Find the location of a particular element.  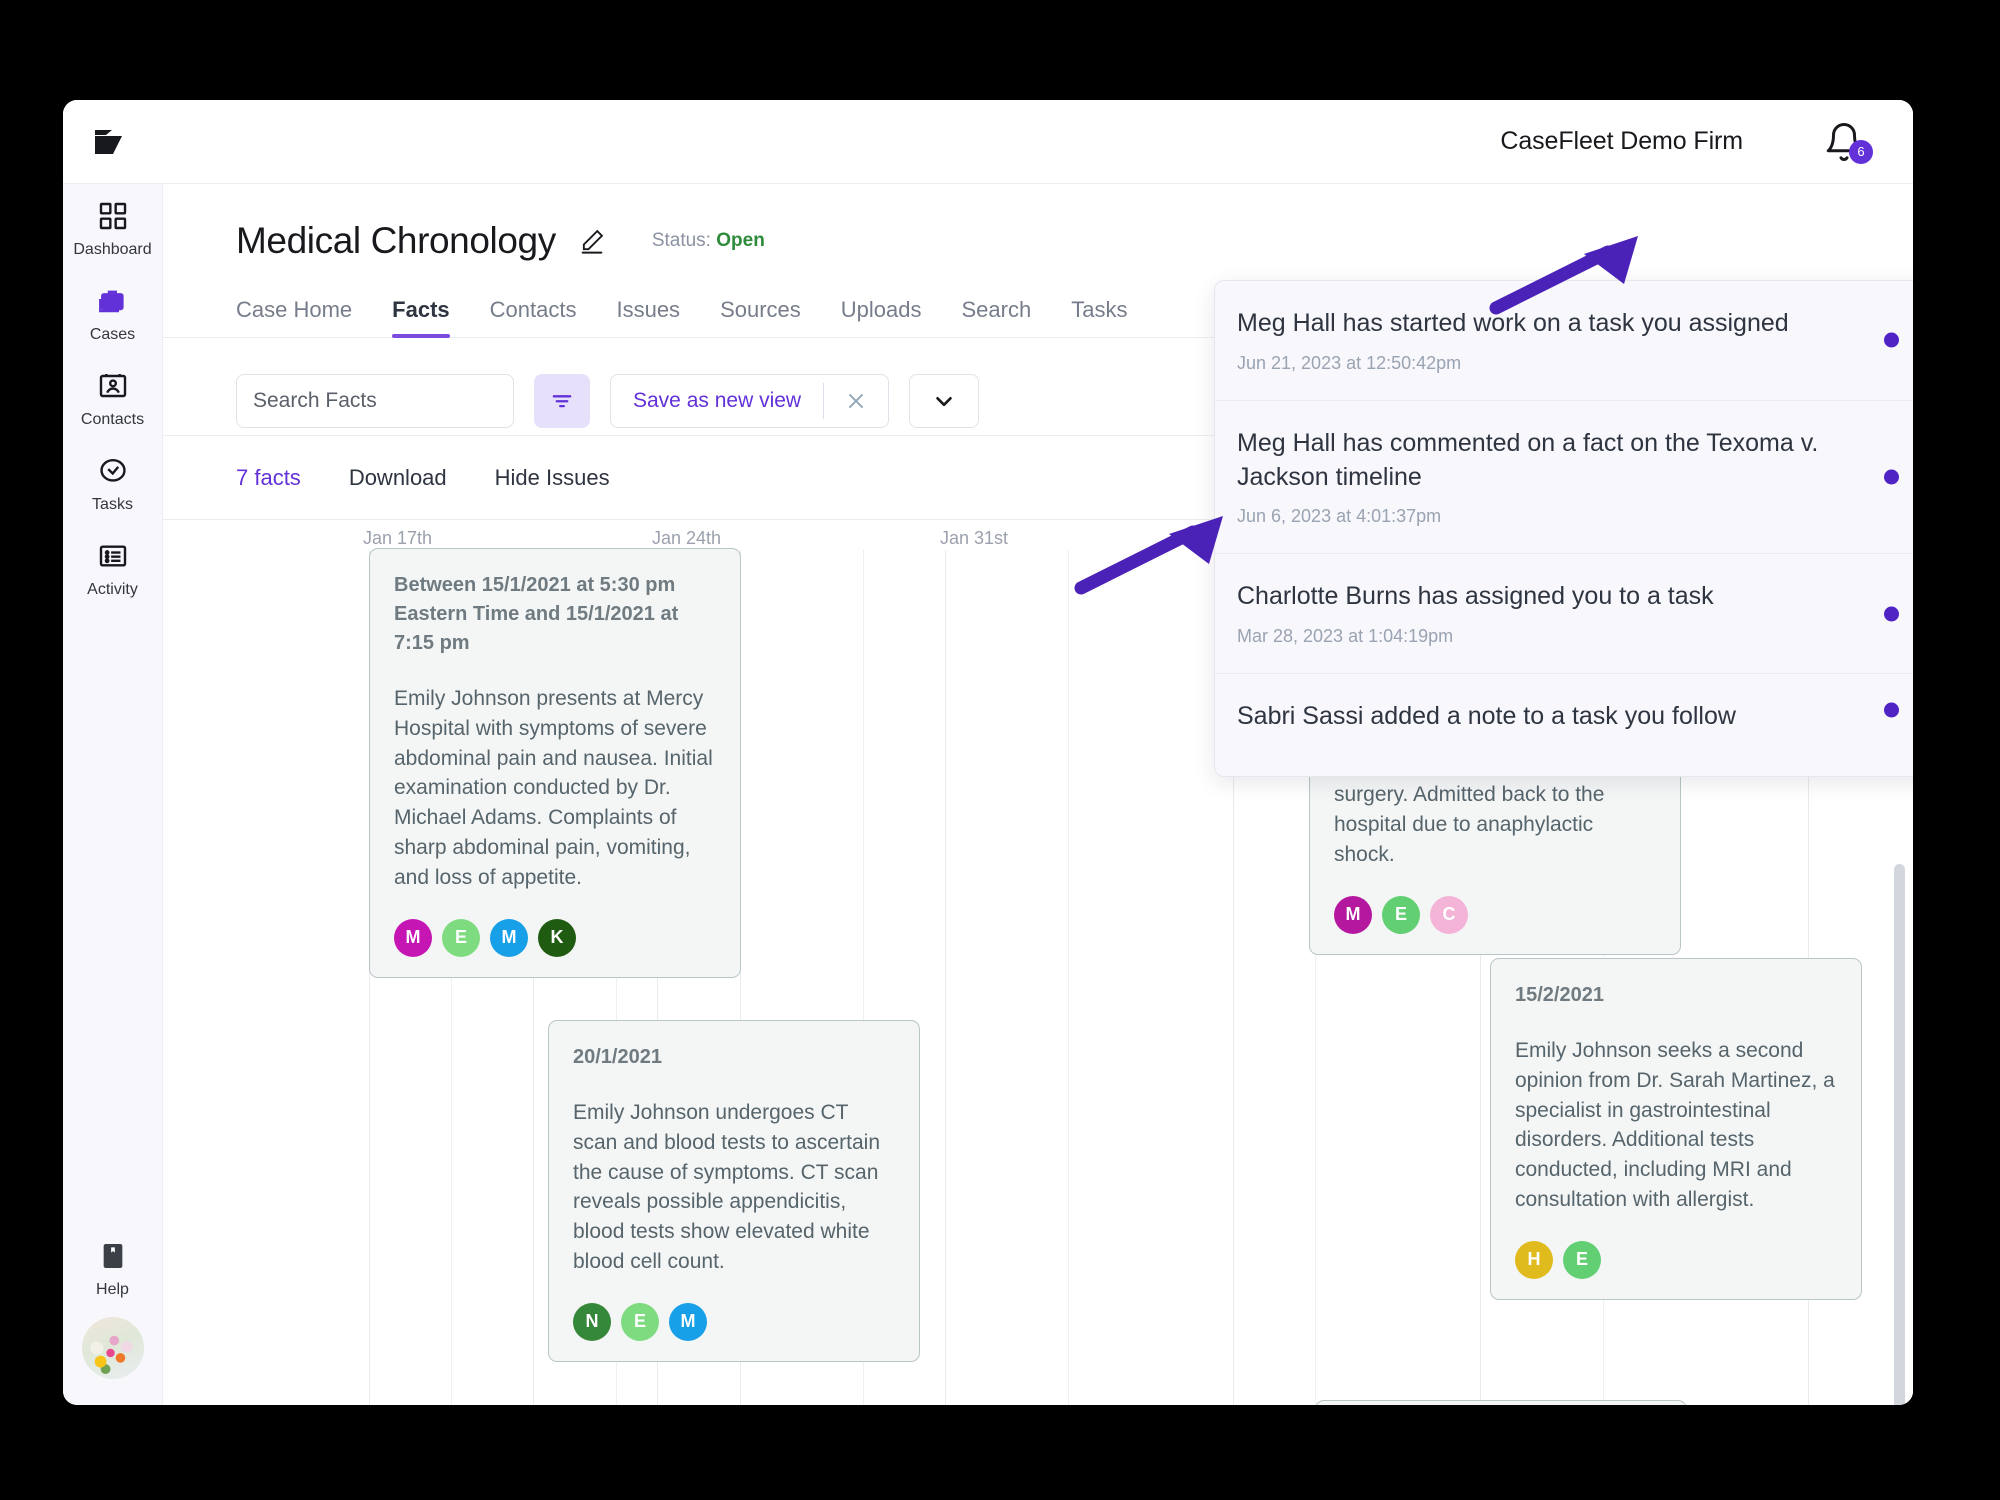

sidebar-item-dashboard: Dashboard is located at coordinates (113, 226).